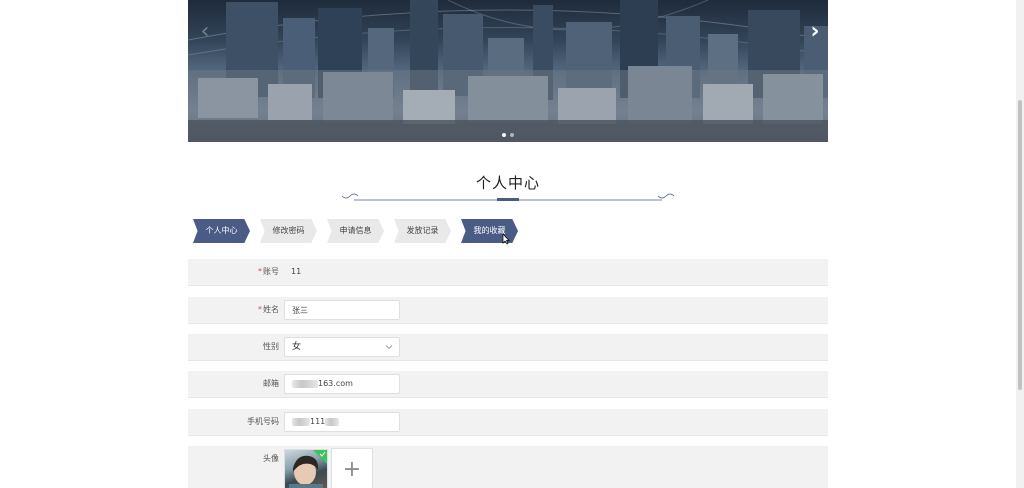  I want to click on email-input: 163.com, so click(342, 384).